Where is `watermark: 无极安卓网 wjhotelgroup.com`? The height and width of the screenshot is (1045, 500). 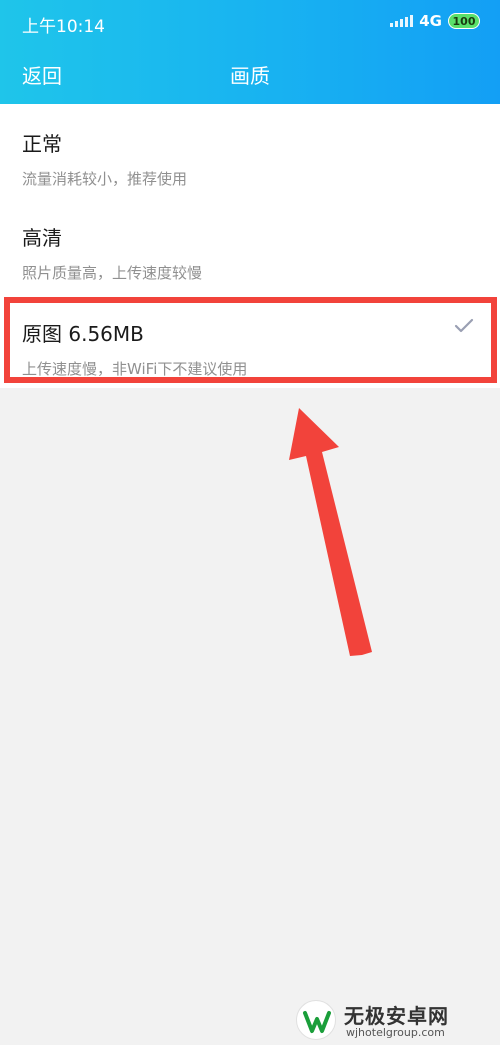
watermark: 无极安卓网 wjhotelgroup.com is located at coordinates (396, 1020).